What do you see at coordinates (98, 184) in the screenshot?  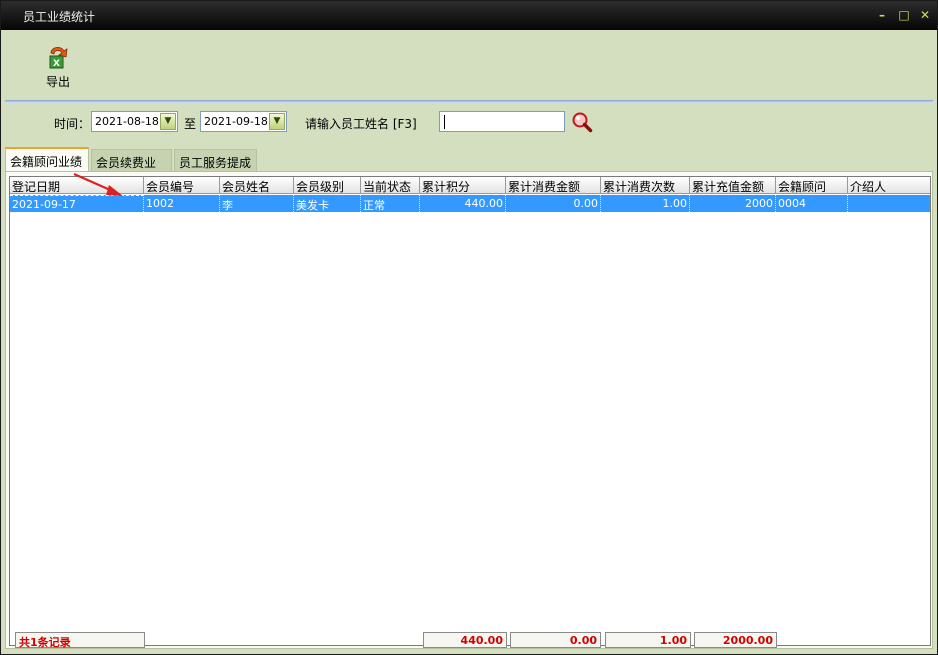 I see `red-arrow-annotation` at bounding box center [98, 184].